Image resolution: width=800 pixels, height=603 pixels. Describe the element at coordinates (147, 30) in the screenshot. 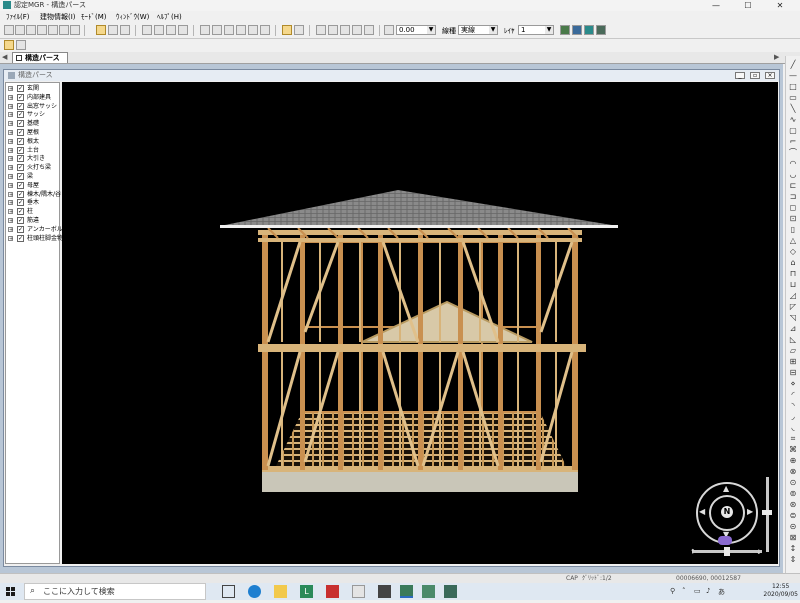

I see `move-icon` at that location.